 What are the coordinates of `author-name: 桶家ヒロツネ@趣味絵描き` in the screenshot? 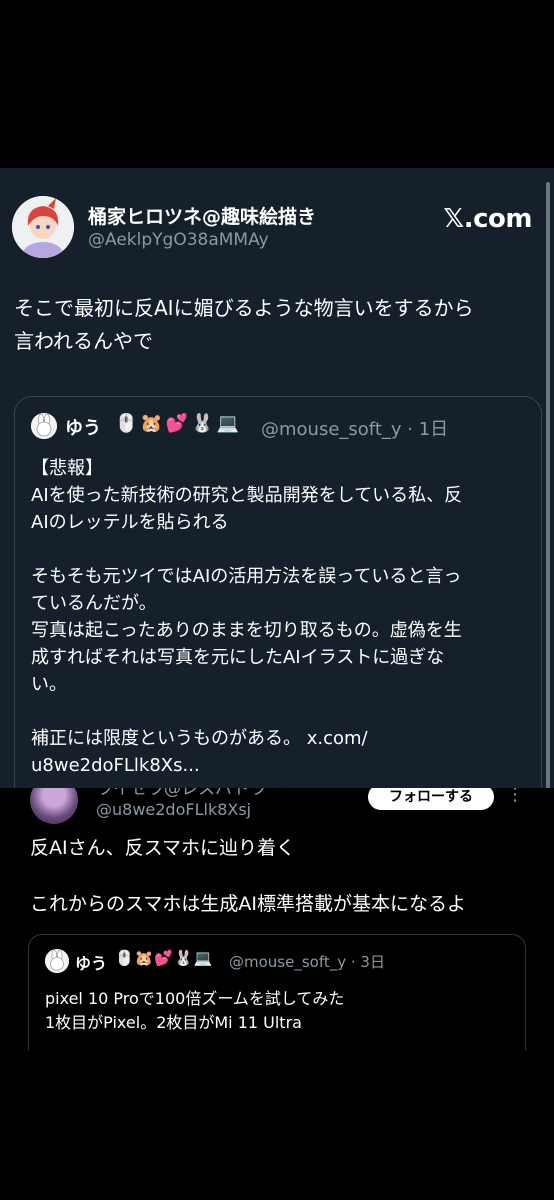 It's located at (202, 215).